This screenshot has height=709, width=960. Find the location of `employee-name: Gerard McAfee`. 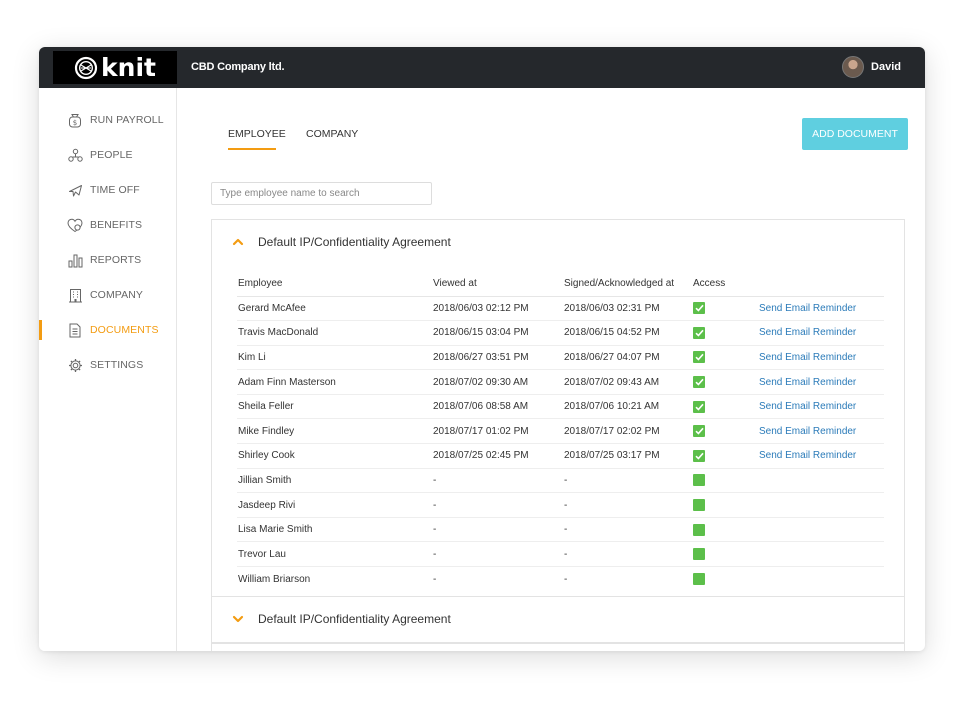

employee-name: Gerard McAfee is located at coordinates (335, 309).